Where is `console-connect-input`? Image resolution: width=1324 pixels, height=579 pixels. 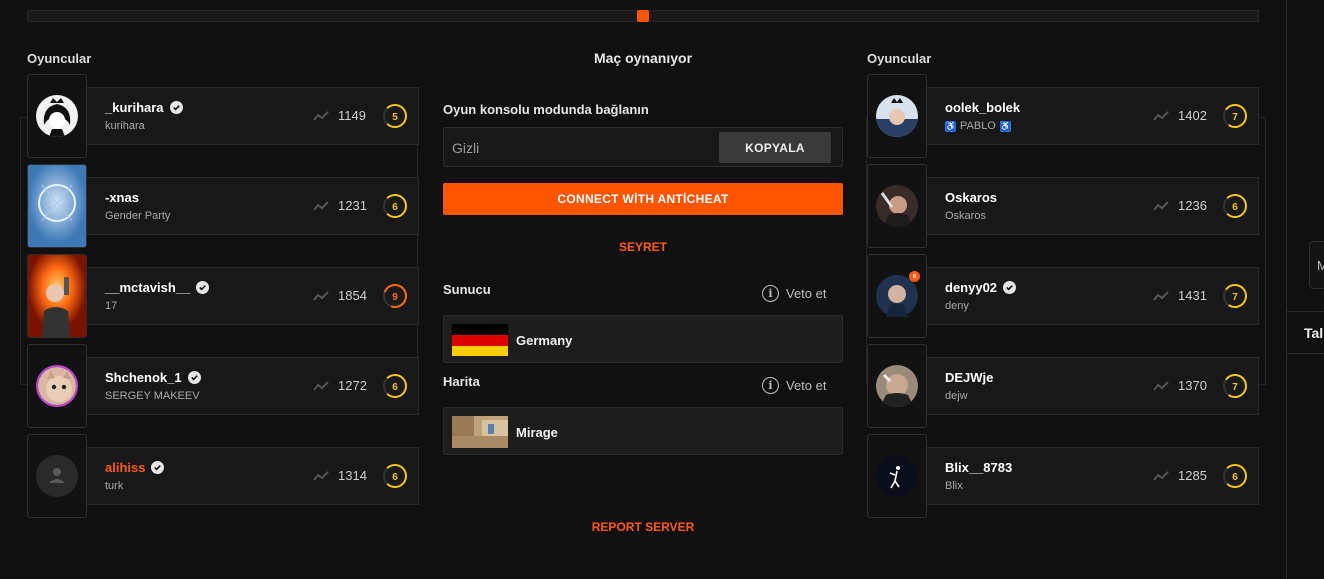
console-connect-input is located at coordinates (582, 148).